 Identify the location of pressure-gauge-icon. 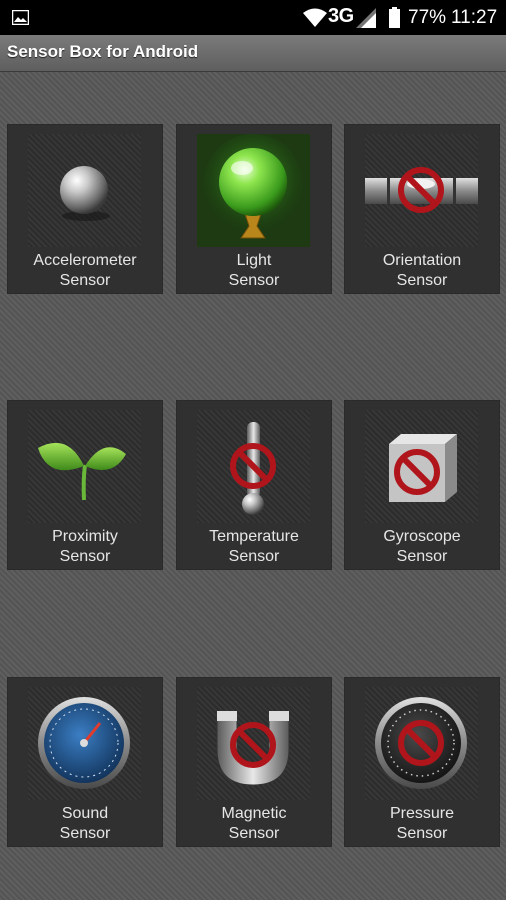
(421, 743).